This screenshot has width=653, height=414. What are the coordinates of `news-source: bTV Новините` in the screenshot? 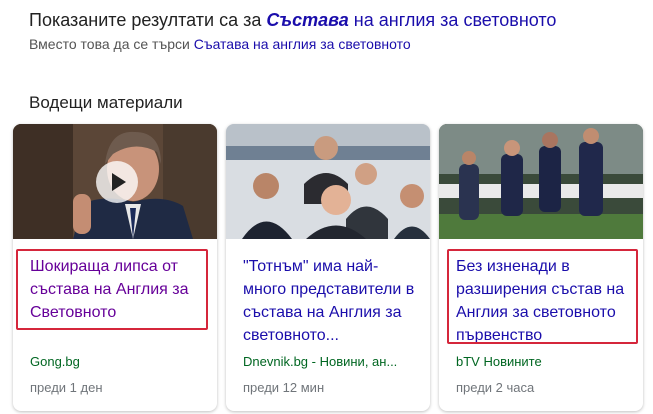 It's located at (499, 361).